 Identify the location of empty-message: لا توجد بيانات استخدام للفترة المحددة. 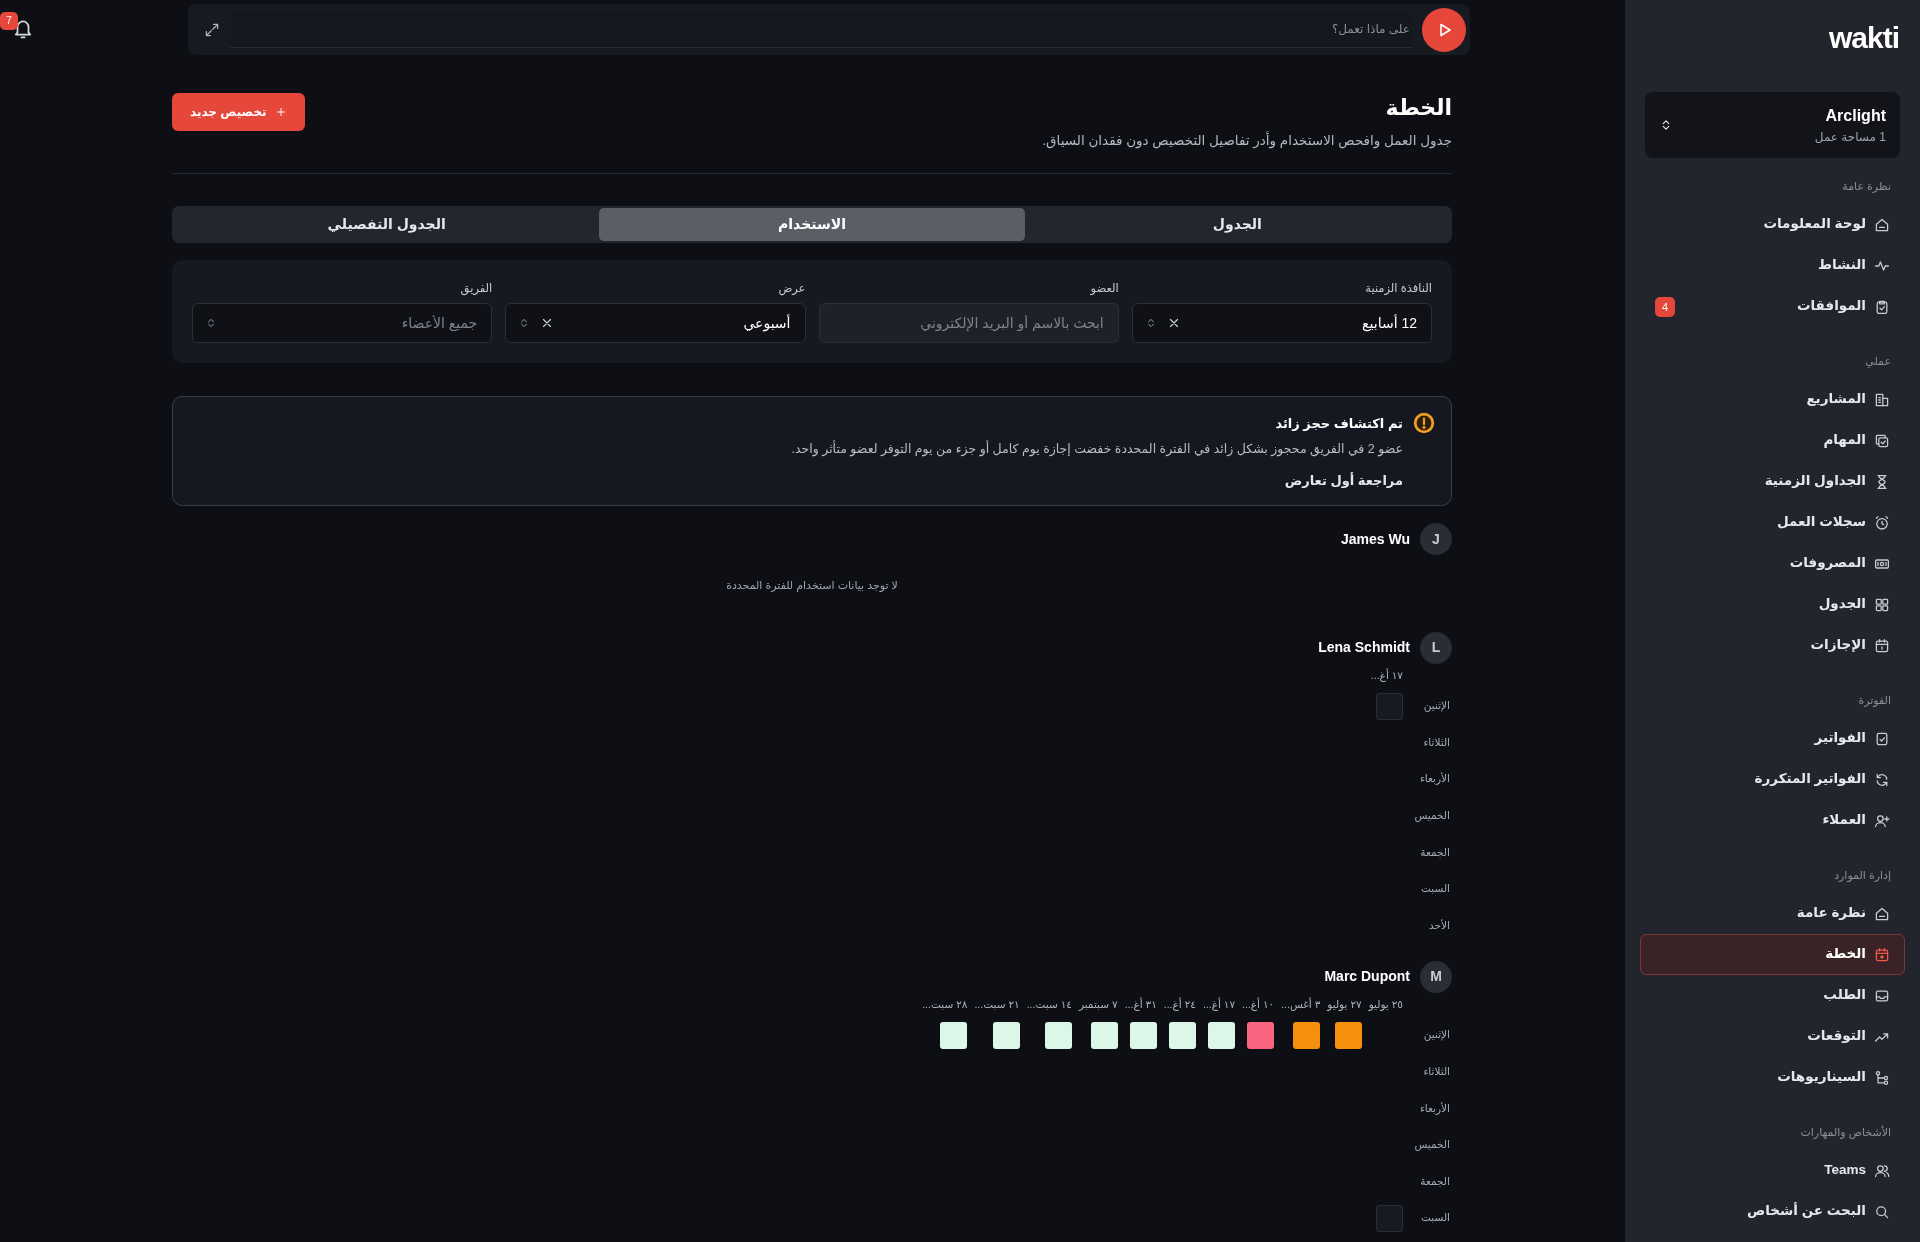
(812, 586).